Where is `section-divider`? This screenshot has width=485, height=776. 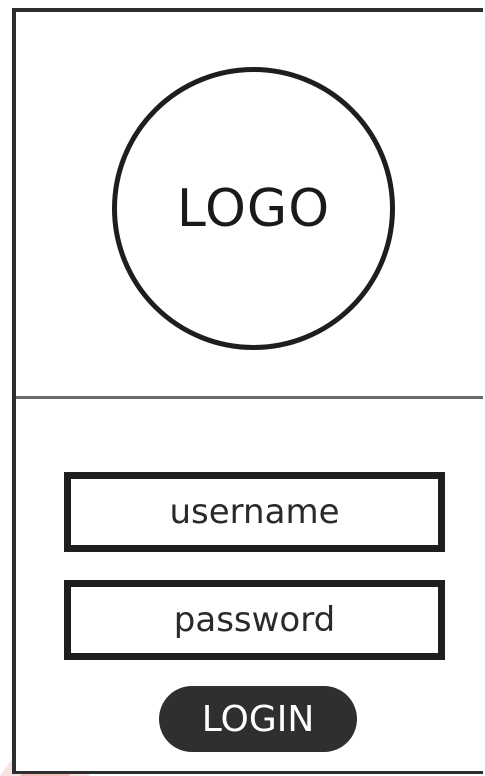
section-divider is located at coordinates (249, 397).